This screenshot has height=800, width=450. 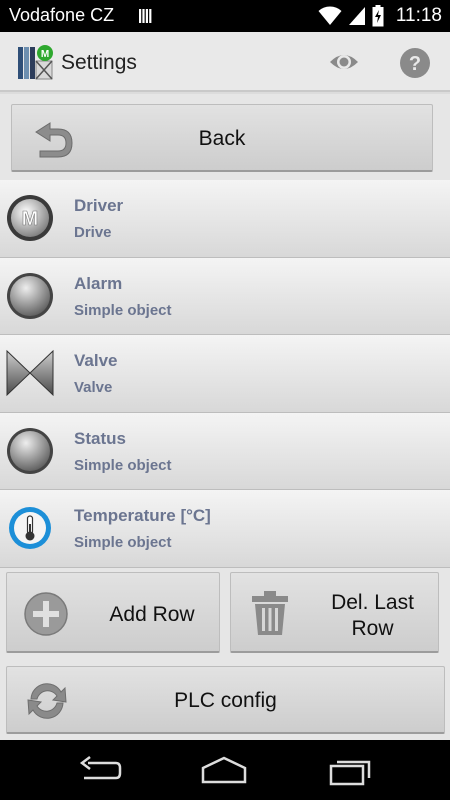 I want to click on delete-last-row-button: Del. Last Row, so click(x=334, y=612).